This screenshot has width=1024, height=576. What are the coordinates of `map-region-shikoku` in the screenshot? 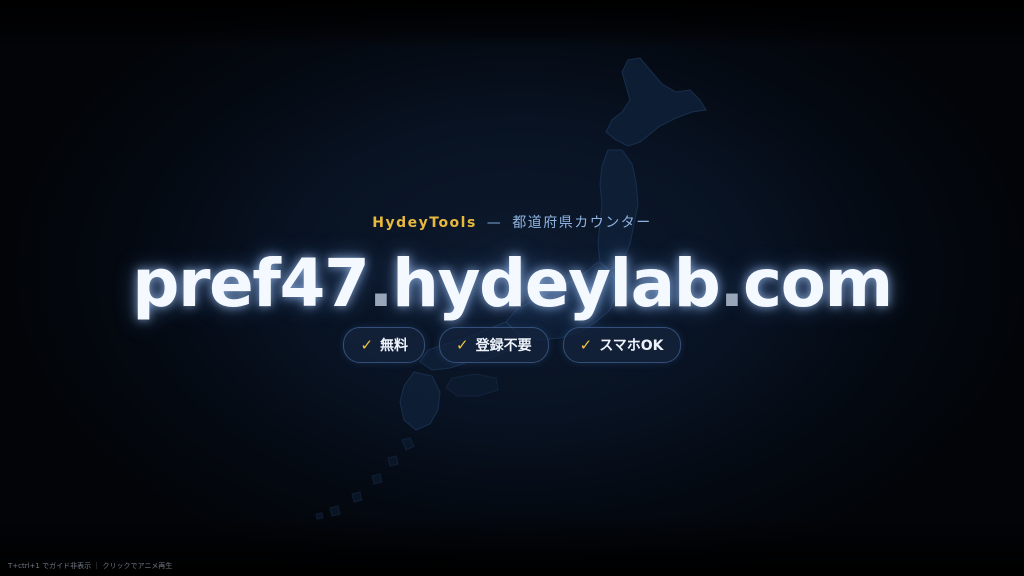 It's located at (472, 385).